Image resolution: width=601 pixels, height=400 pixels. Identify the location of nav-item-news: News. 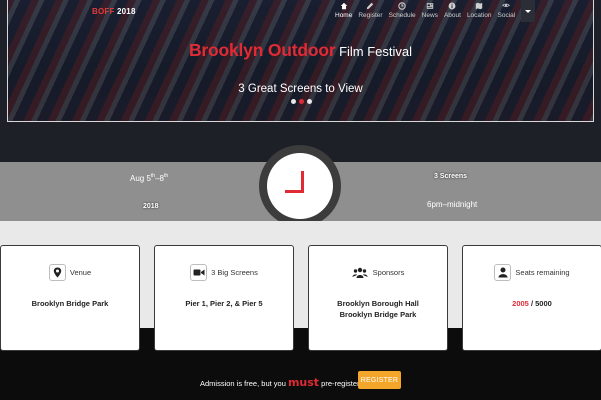
(430, 9).